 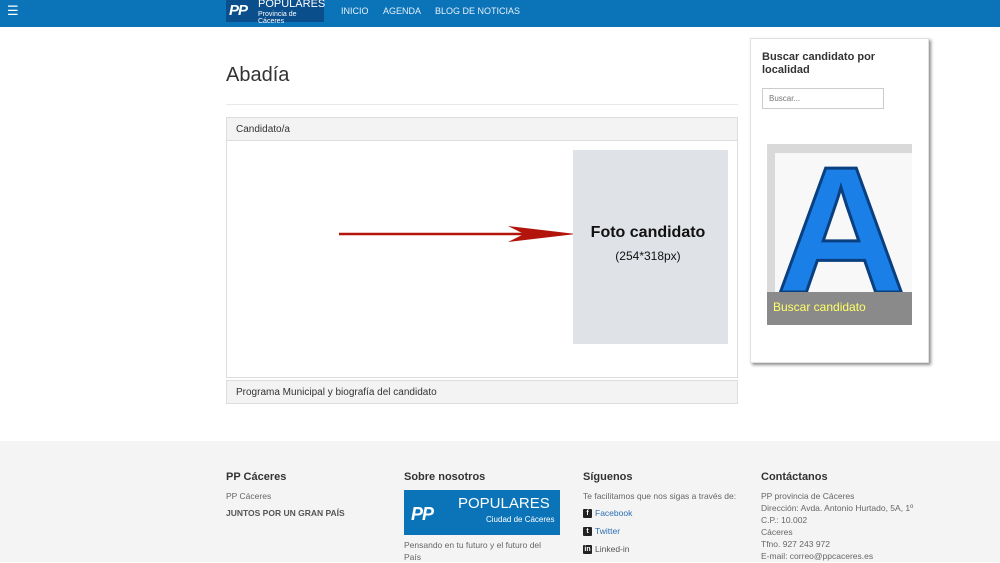 I want to click on nav-blog-de-noticias: BLOG DE NOTICIAS, so click(x=477, y=11).